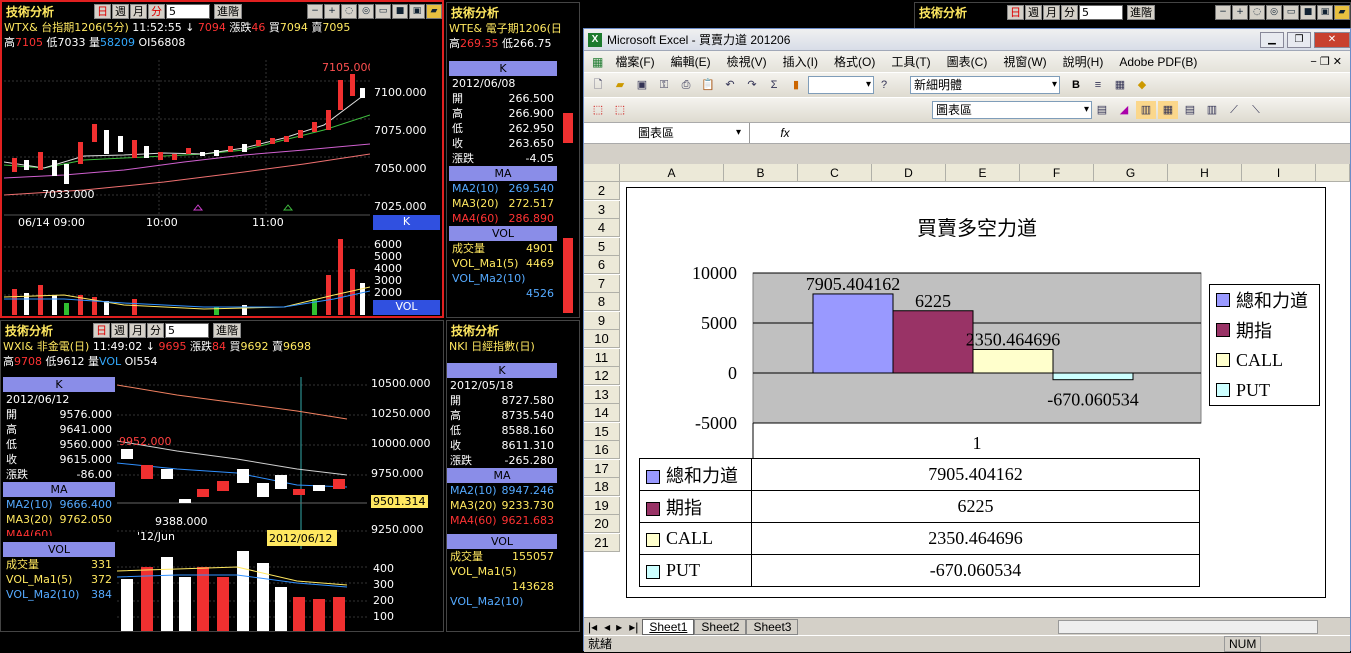  What do you see at coordinates (672, 173) in the screenshot?
I see `col-header-a: A` at bounding box center [672, 173].